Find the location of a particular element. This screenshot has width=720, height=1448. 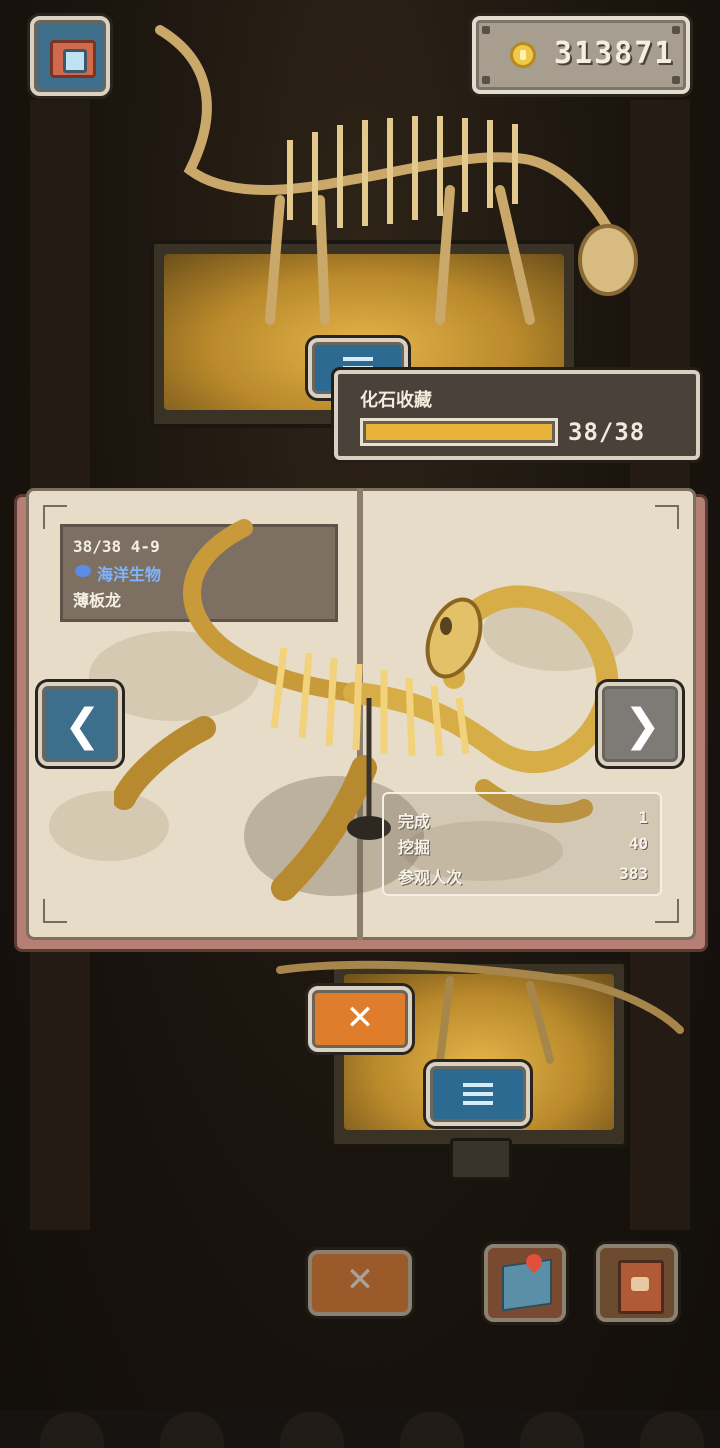

previous-page-button: ❮ is located at coordinates (80, 724).